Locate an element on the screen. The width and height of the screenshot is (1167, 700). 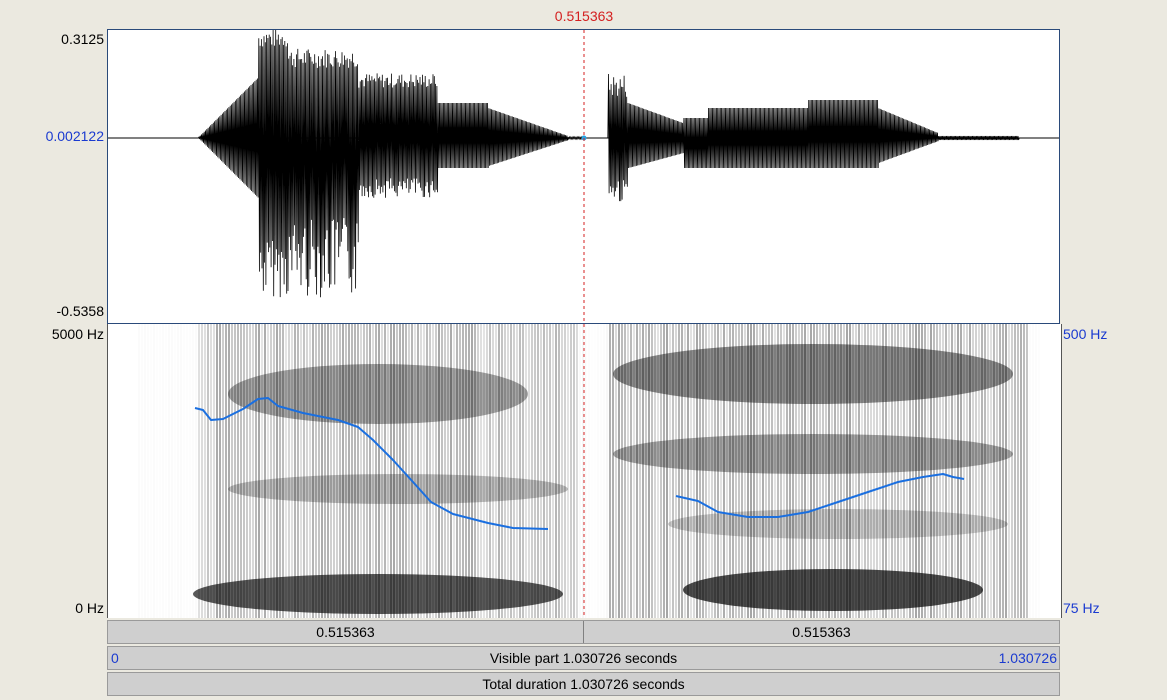
pitch-bottom-label: 75 Hz is located at coordinates (1081, 608).